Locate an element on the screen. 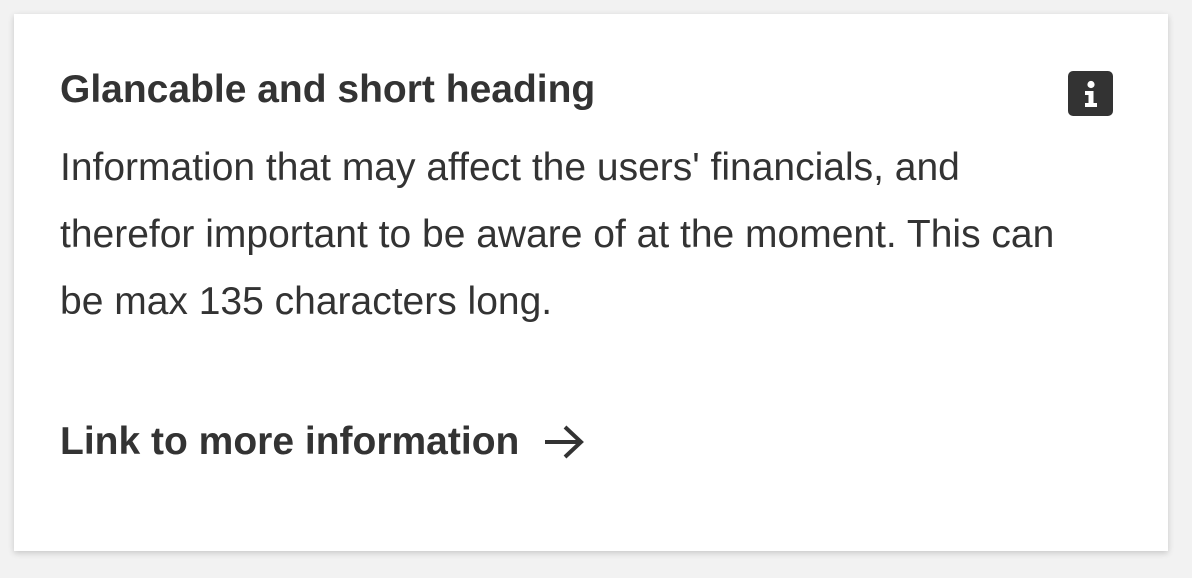 The width and height of the screenshot is (1192, 578). card-heading: Glancable and short heading is located at coordinates (328, 89).